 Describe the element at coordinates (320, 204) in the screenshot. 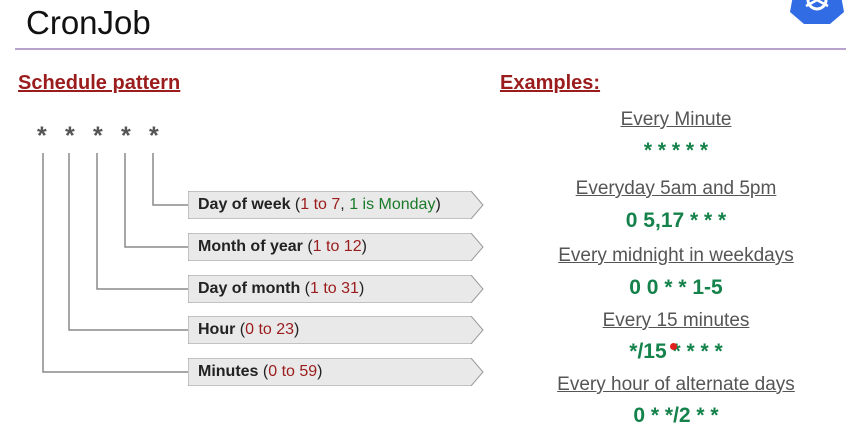

I see `field-range: 1 to 7` at that location.